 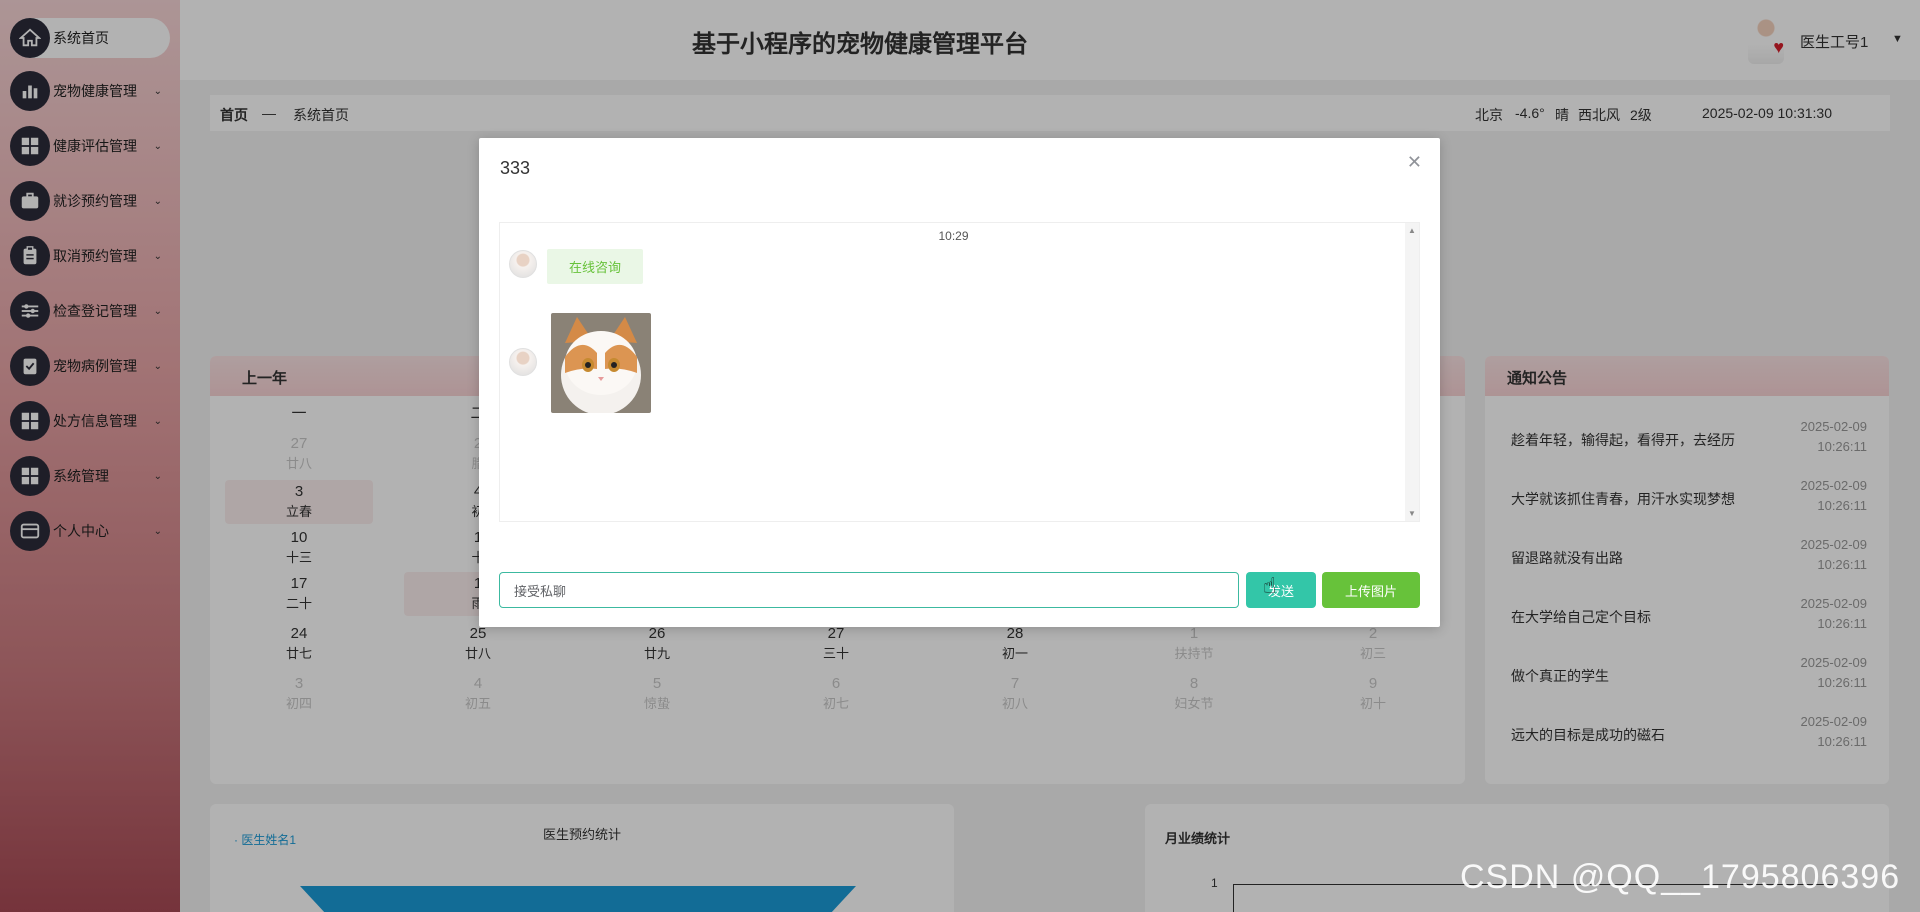 I want to click on cat-photo, so click(x=601, y=363).